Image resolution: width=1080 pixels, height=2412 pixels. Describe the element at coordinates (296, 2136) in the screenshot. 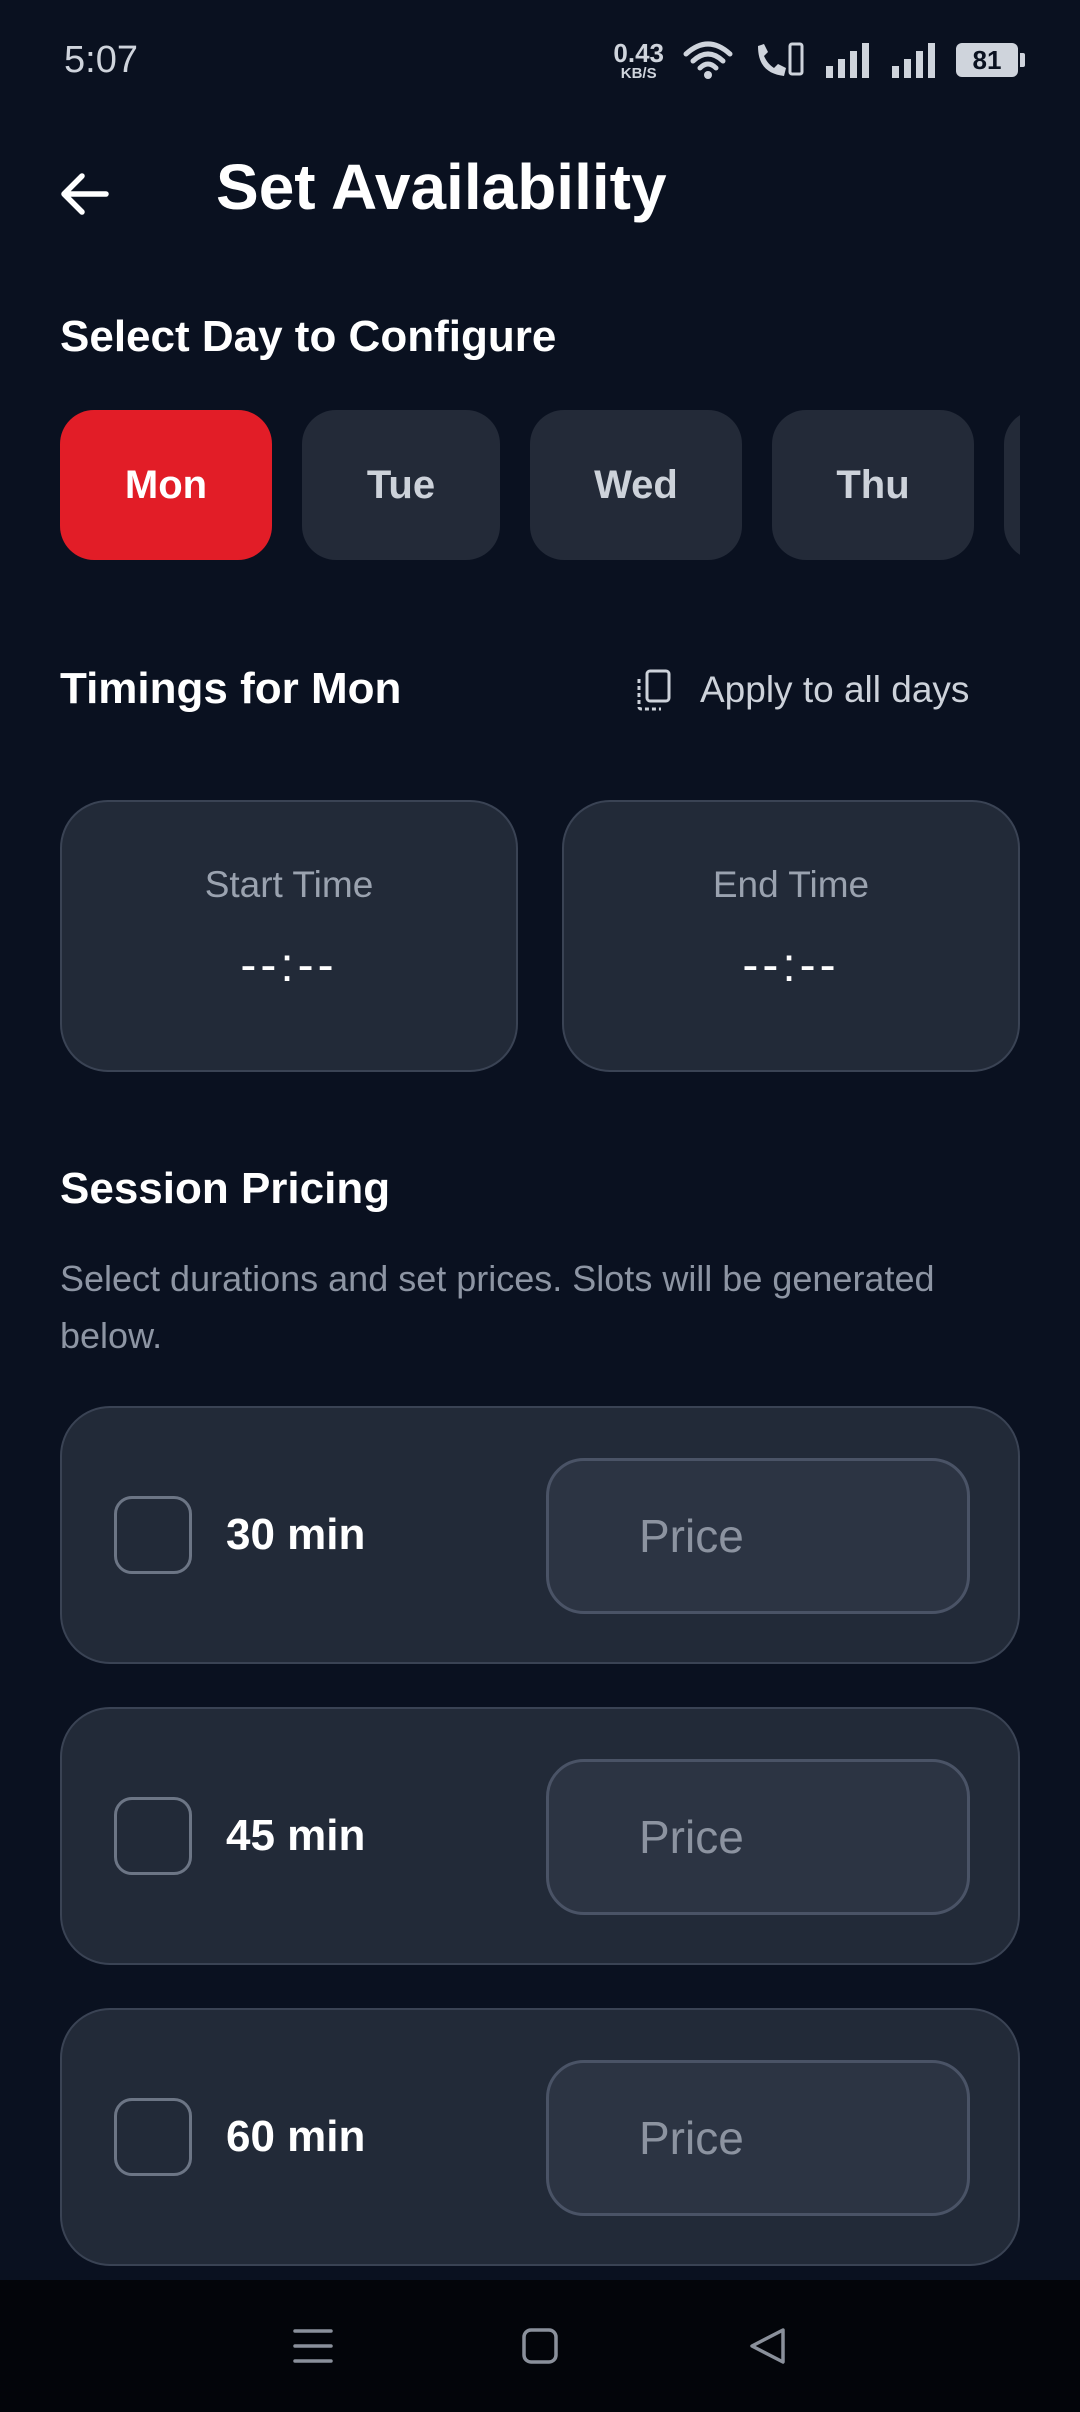

I see `duration-label: 60 min` at that location.